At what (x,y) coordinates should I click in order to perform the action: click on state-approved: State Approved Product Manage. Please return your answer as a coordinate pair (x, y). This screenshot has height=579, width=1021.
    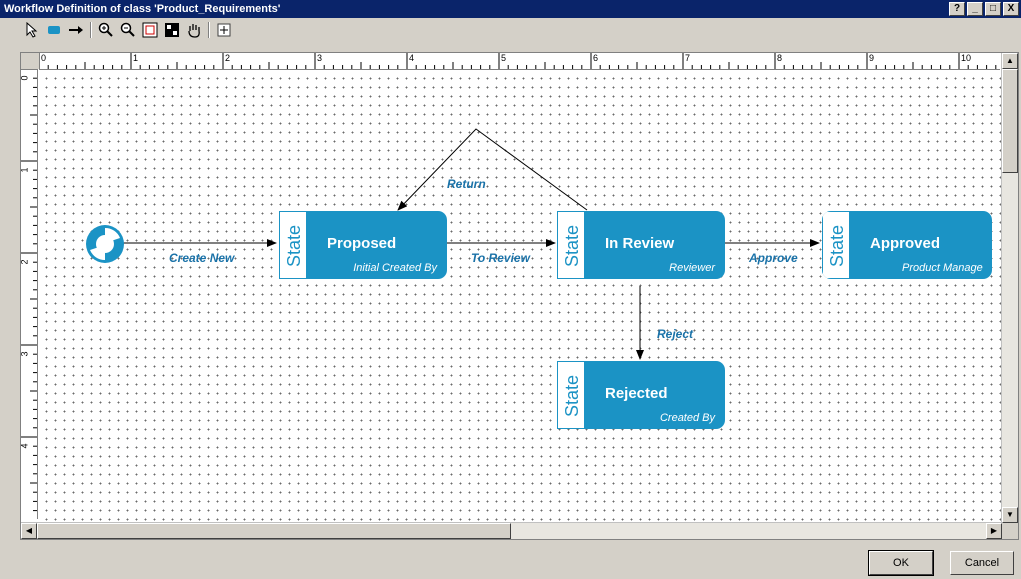
    Looking at the image, I should click on (907, 245).